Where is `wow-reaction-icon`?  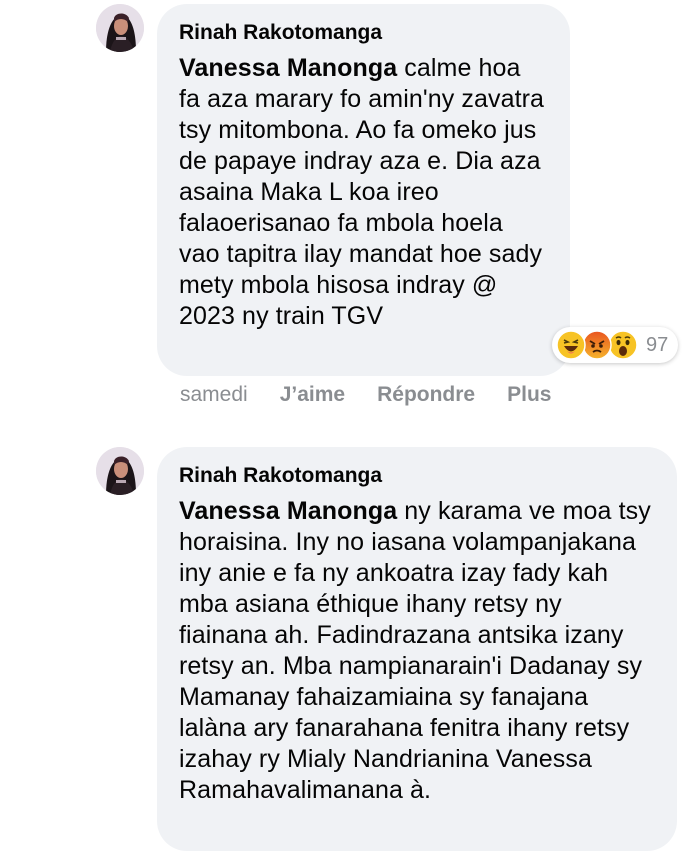
wow-reaction-icon is located at coordinates (623, 345).